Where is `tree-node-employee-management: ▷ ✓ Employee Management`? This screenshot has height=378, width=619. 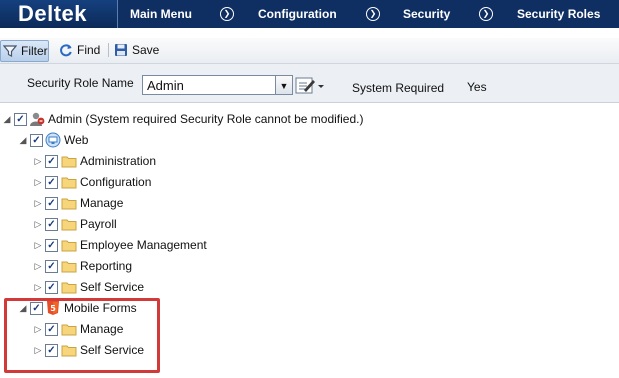 tree-node-employee-management: ▷ ✓ Employee Management is located at coordinates (309, 245).